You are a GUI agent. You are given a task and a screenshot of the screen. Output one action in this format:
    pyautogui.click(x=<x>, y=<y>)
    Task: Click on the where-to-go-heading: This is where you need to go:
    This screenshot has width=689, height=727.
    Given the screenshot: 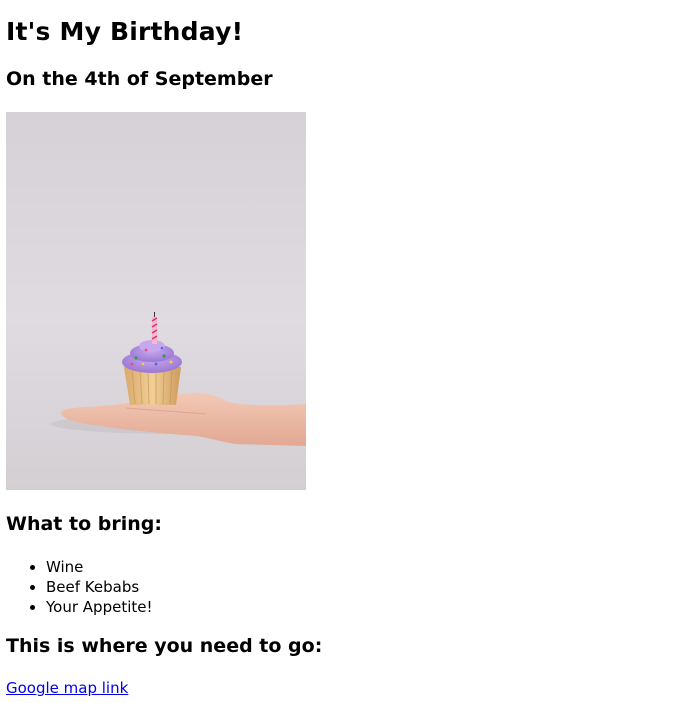 What is the action you would take?
    pyautogui.click(x=164, y=646)
    